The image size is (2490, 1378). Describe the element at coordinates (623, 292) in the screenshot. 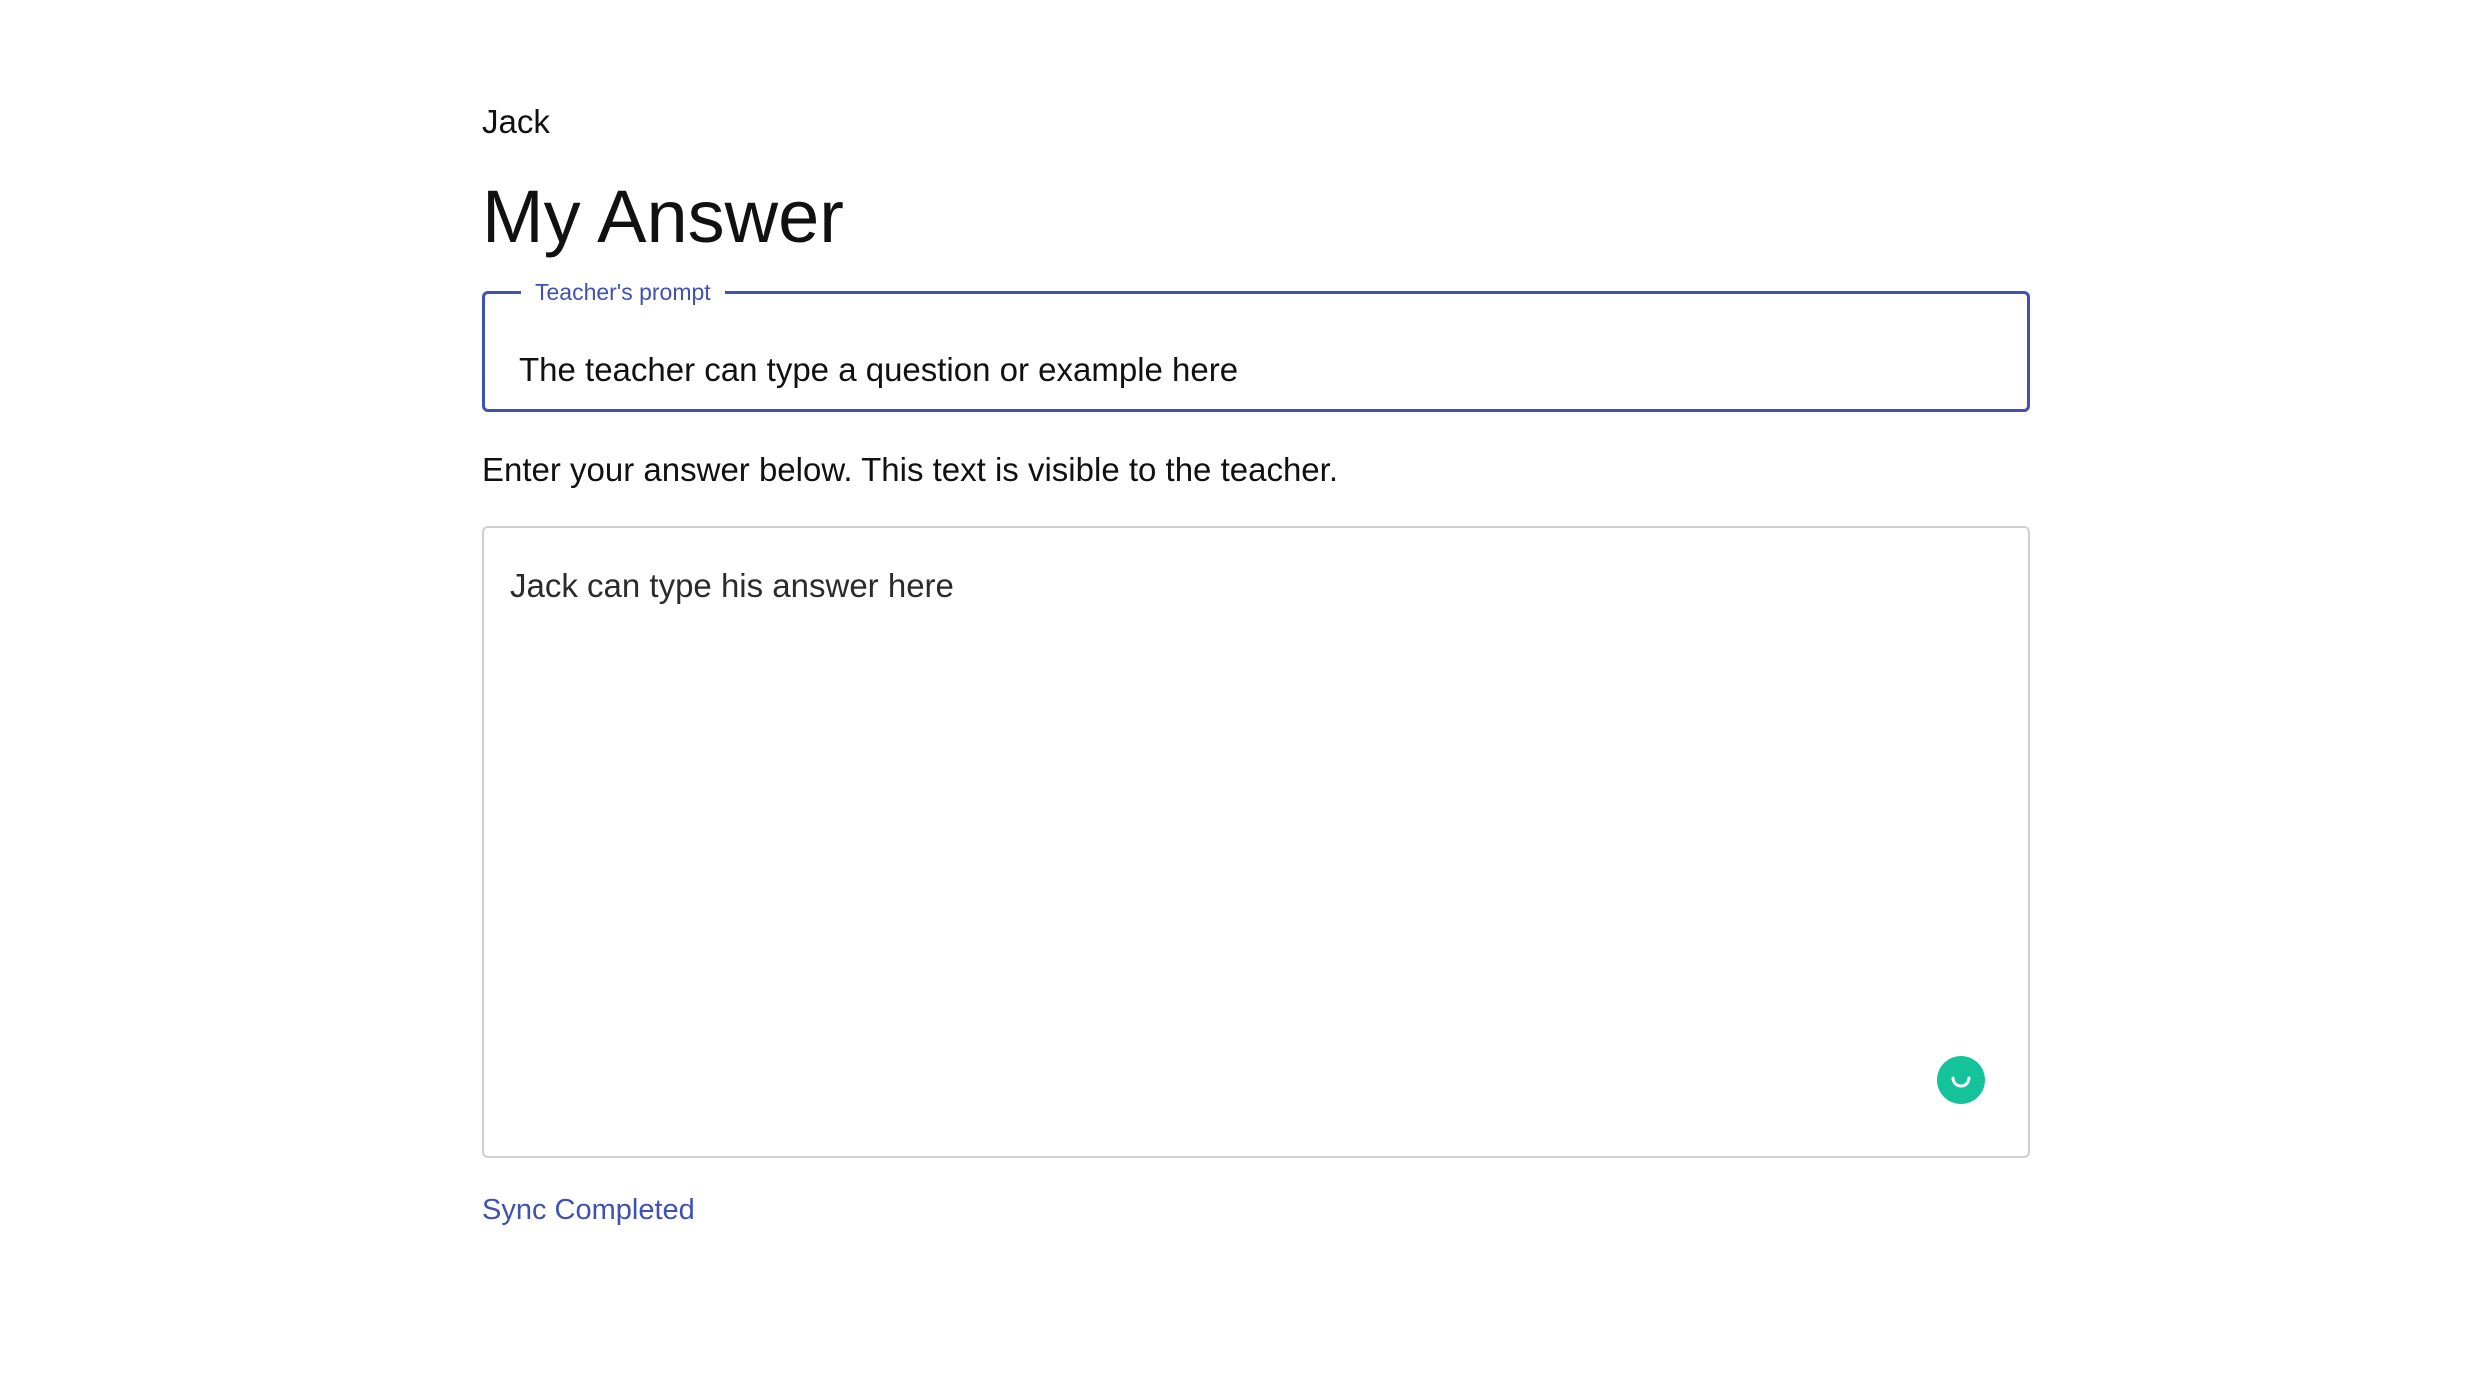

I see `teacher-prompt-label: Teacher's prompt` at that location.